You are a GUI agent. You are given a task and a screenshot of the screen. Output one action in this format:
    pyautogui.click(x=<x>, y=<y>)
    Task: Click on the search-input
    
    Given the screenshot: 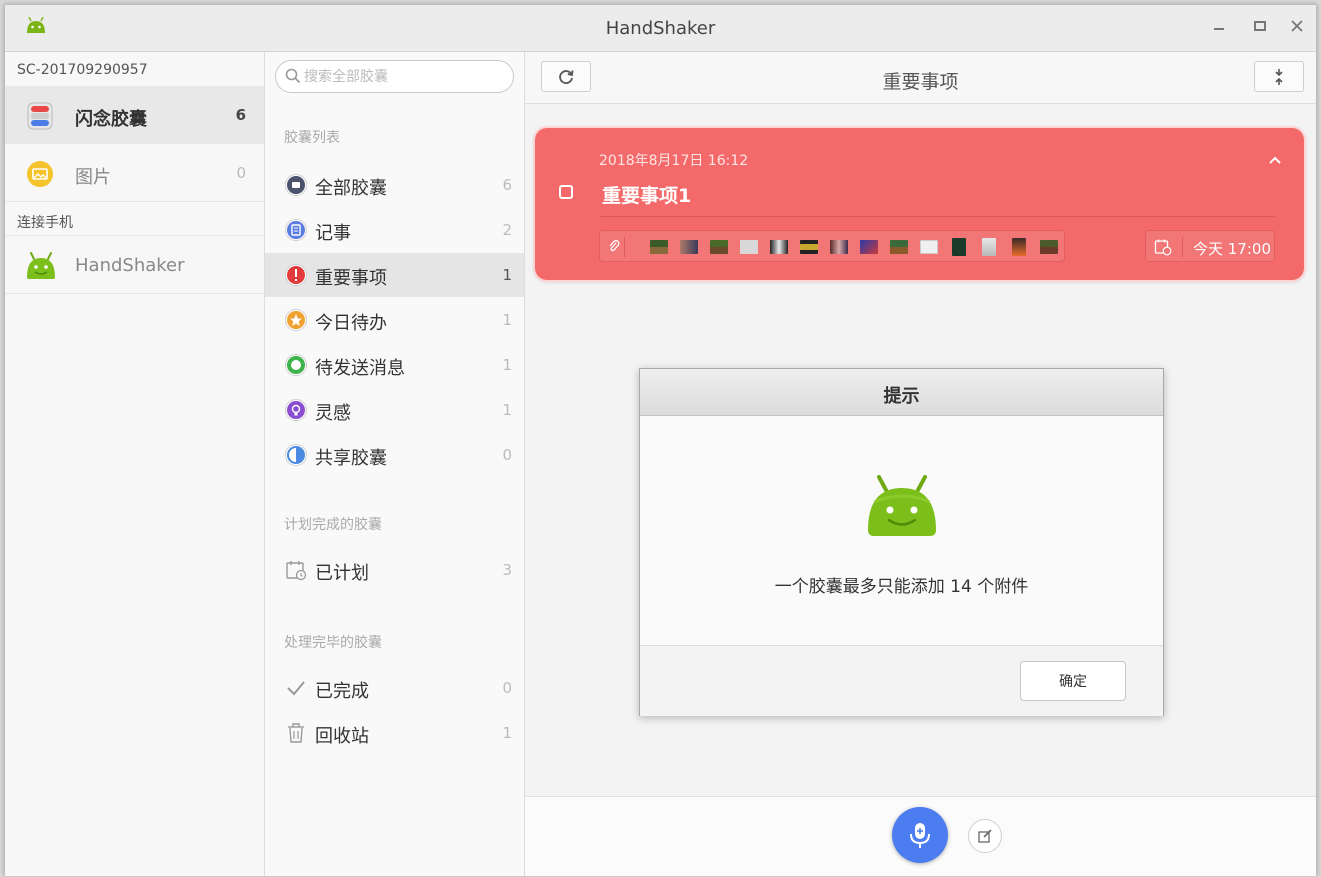 What is the action you would take?
    pyautogui.click(x=404, y=77)
    